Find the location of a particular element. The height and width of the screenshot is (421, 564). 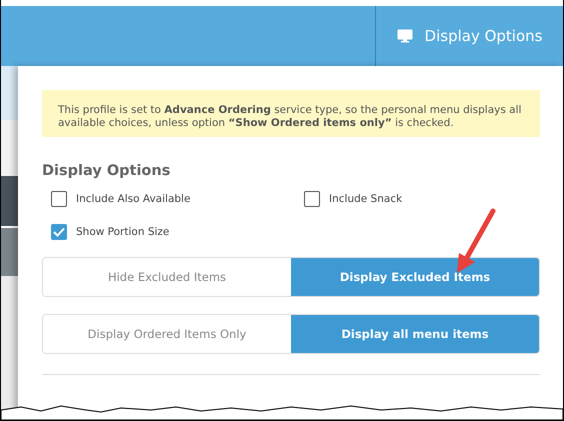

toggle-option: Display Excluded Items is located at coordinates (415, 277).